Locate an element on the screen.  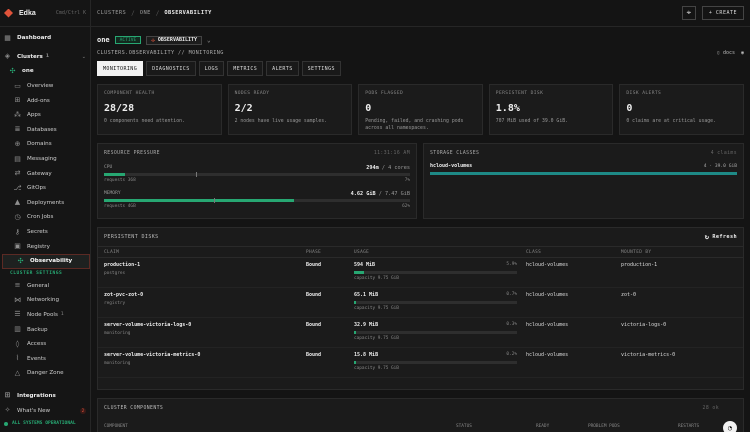
column-header: MOUNTED BY is located at coordinates (679, 252).